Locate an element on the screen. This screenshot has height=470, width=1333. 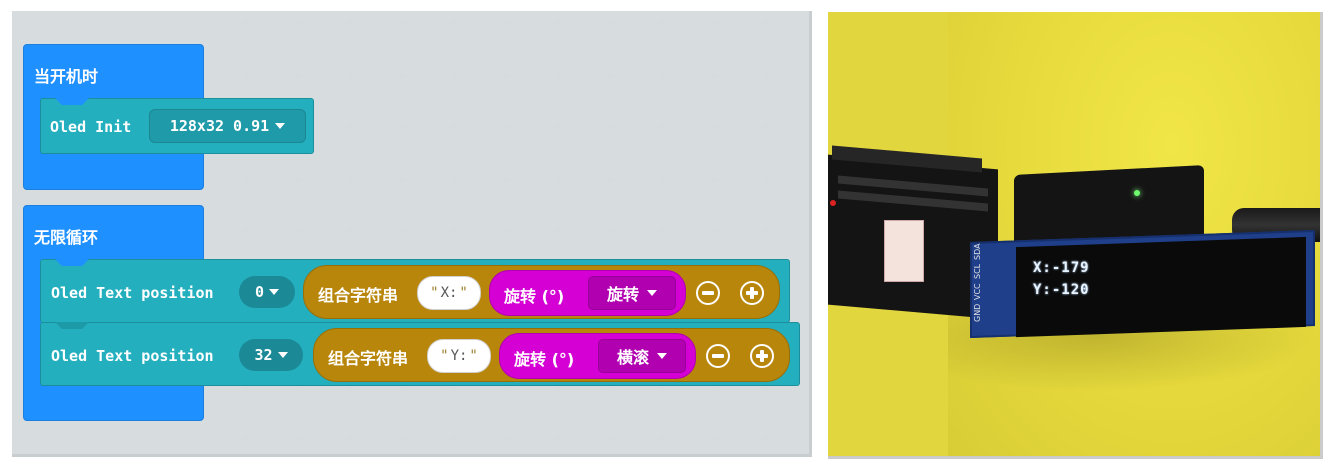
rotation-block: 旋转 (°) 旋转 is located at coordinates (587, 293).